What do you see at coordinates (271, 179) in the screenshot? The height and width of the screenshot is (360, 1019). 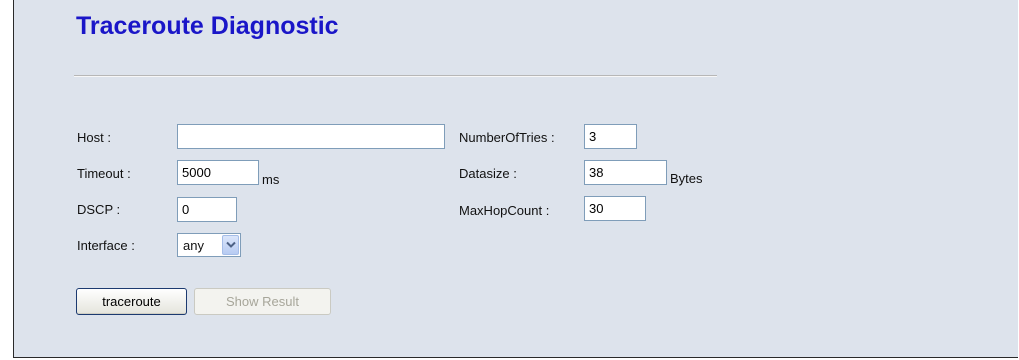 I see `timeout-unit: ms` at bounding box center [271, 179].